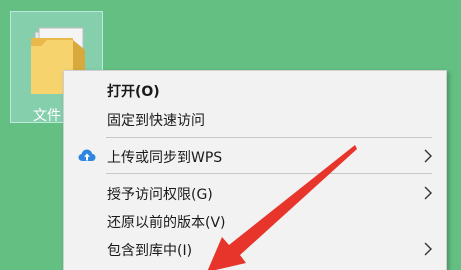 This screenshot has height=270, width=461. Describe the element at coordinates (166, 223) in the screenshot. I see `menu-item-label: 还原以前的版本(V)` at that location.